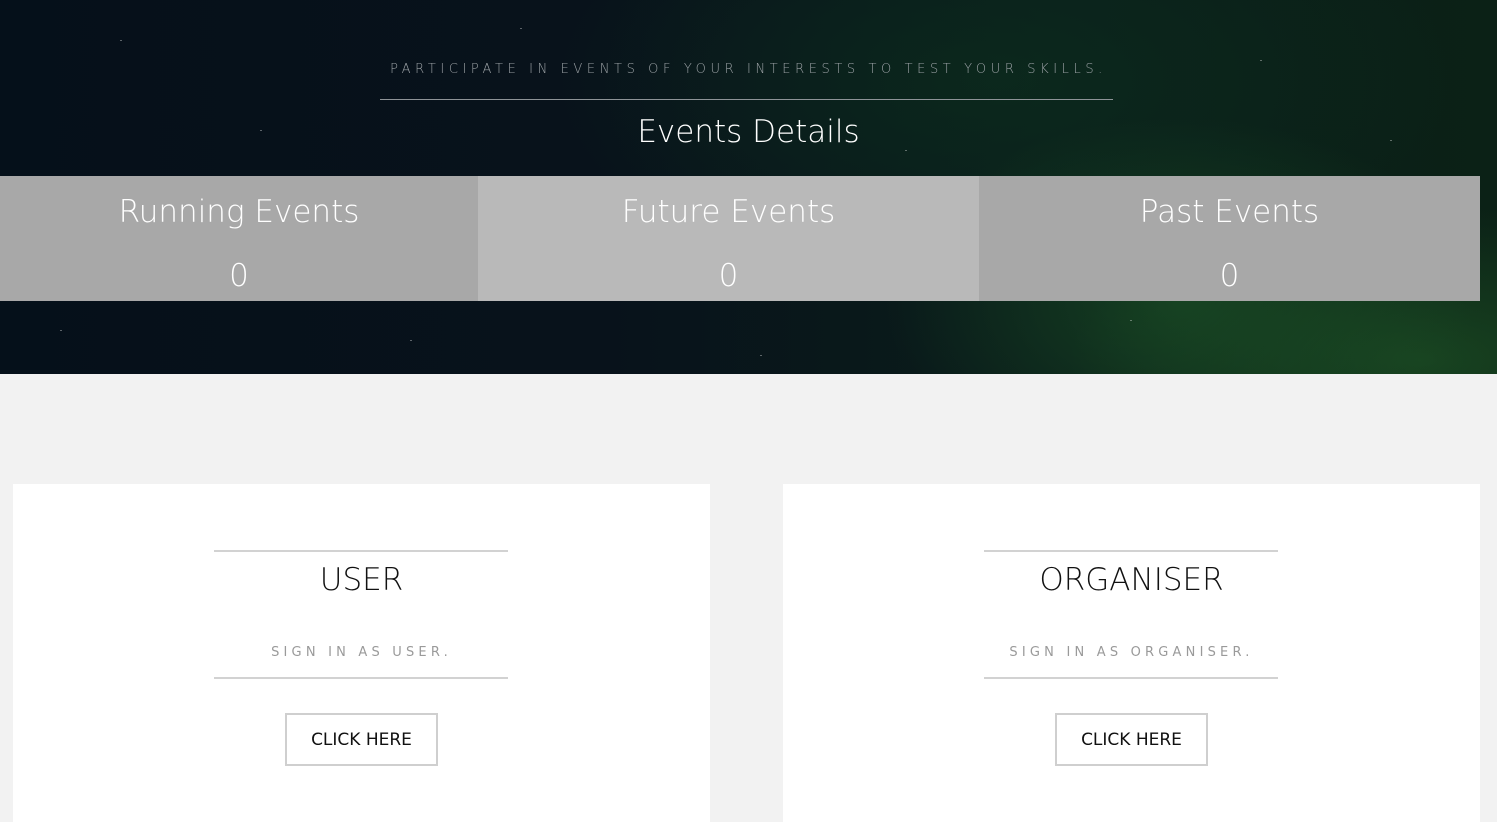 Image resolution: width=1497 pixels, height=822 pixels. Describe the element at coordinates (1229, 212) in the screenshot. I see `past-events-label: Past Events` at that location.